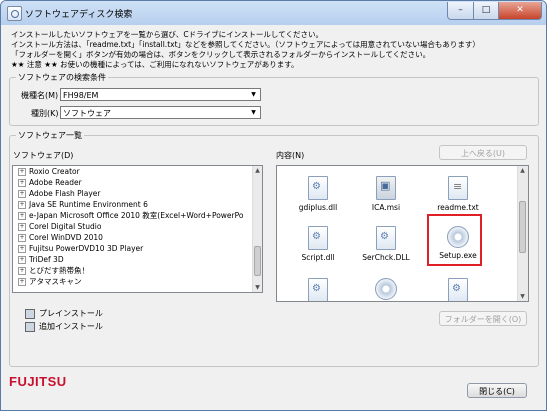  What do you see at coordinates (257, 261) in the screenshot?
I see `tree-scroll-thumb` at bounding box center [257, 261].